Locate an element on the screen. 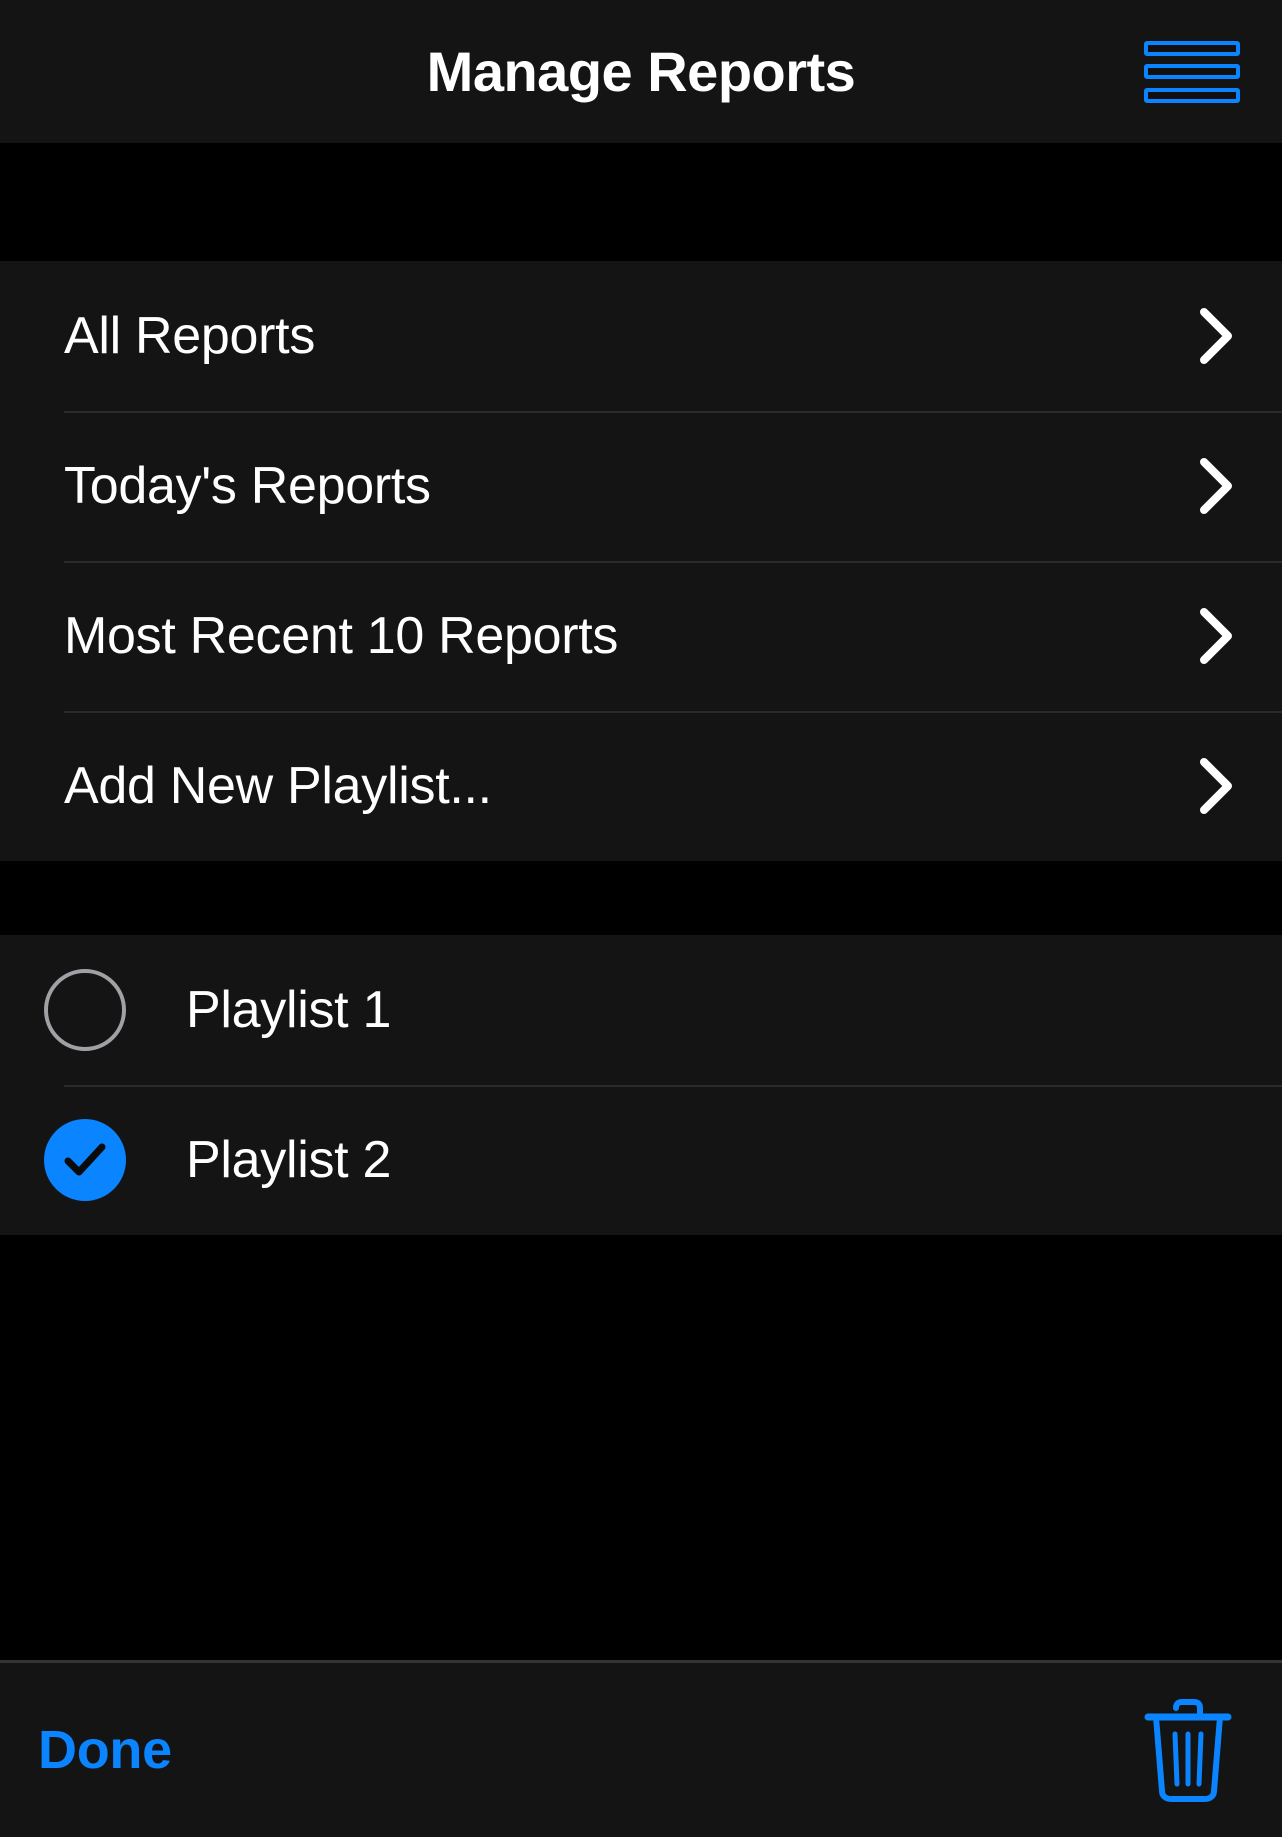 The width and height of the screenshot is (1282, 1837). menu-bar-top is located at coordinates (1192, 48).